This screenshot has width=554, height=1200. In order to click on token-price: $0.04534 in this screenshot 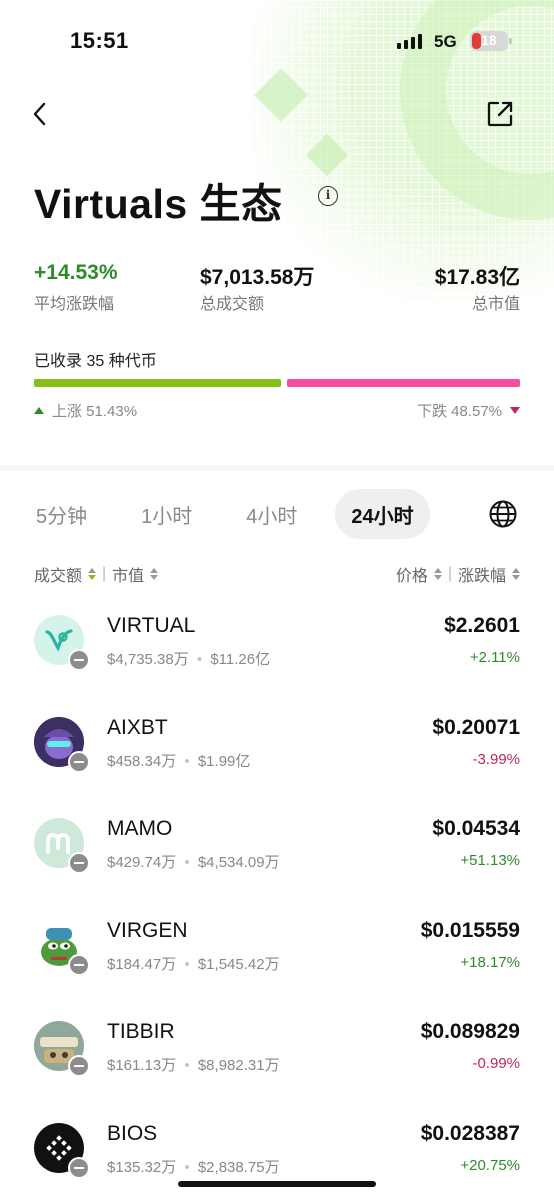, I will do `click(476, 828)`.